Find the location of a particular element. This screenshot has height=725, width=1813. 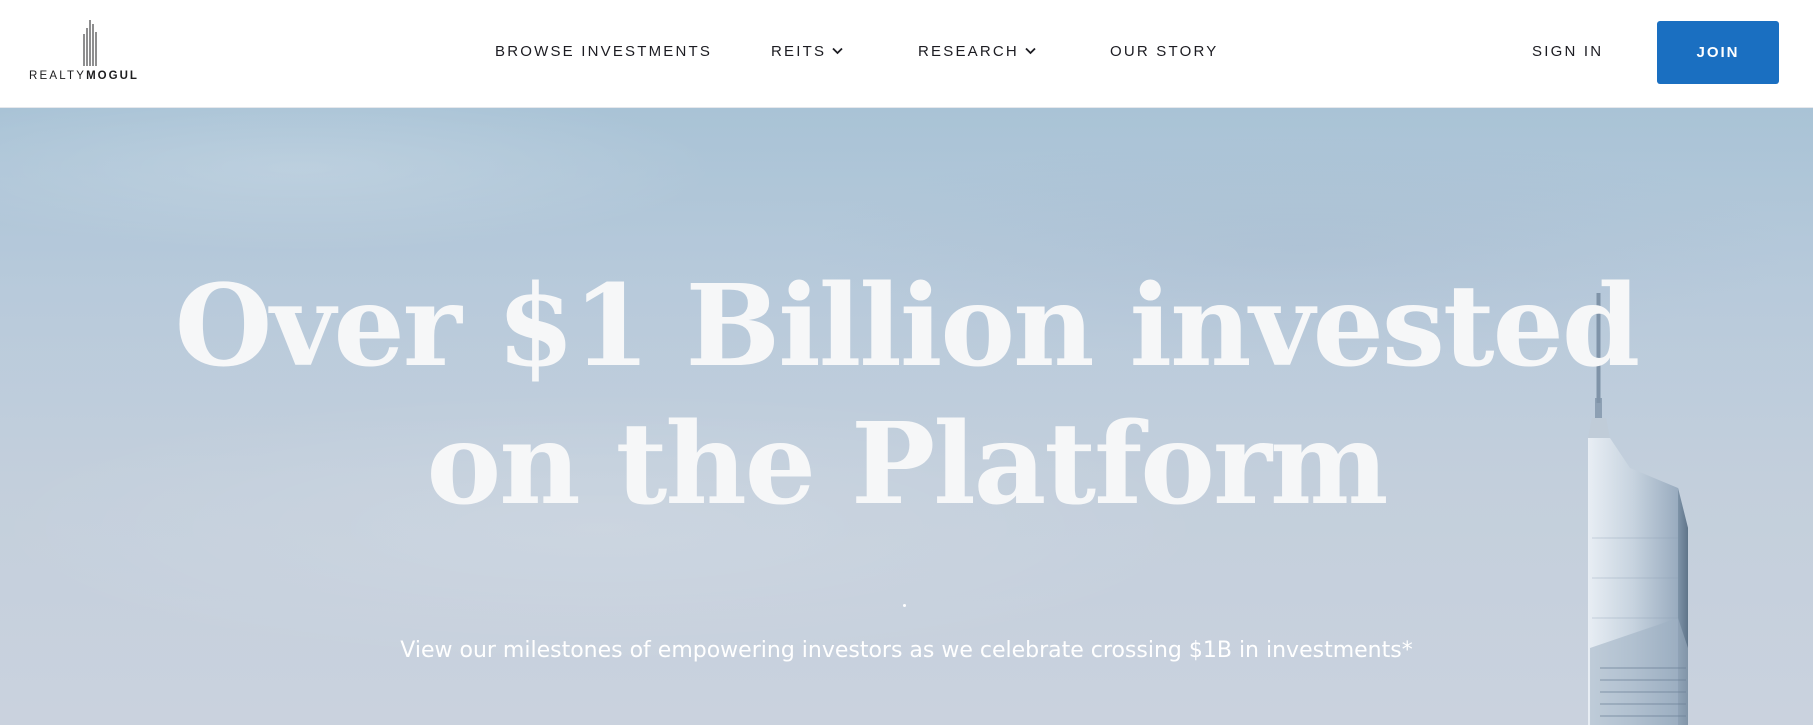

nav-reits: REITS is located at coordinates (807, 51).